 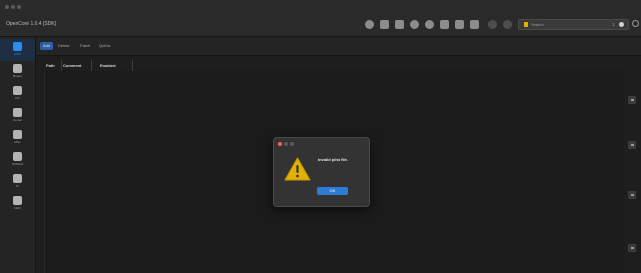 What do you see at coordinates (632, 100) in the screenshot?
I see `add-row-button` at bounding box center [632, 100].